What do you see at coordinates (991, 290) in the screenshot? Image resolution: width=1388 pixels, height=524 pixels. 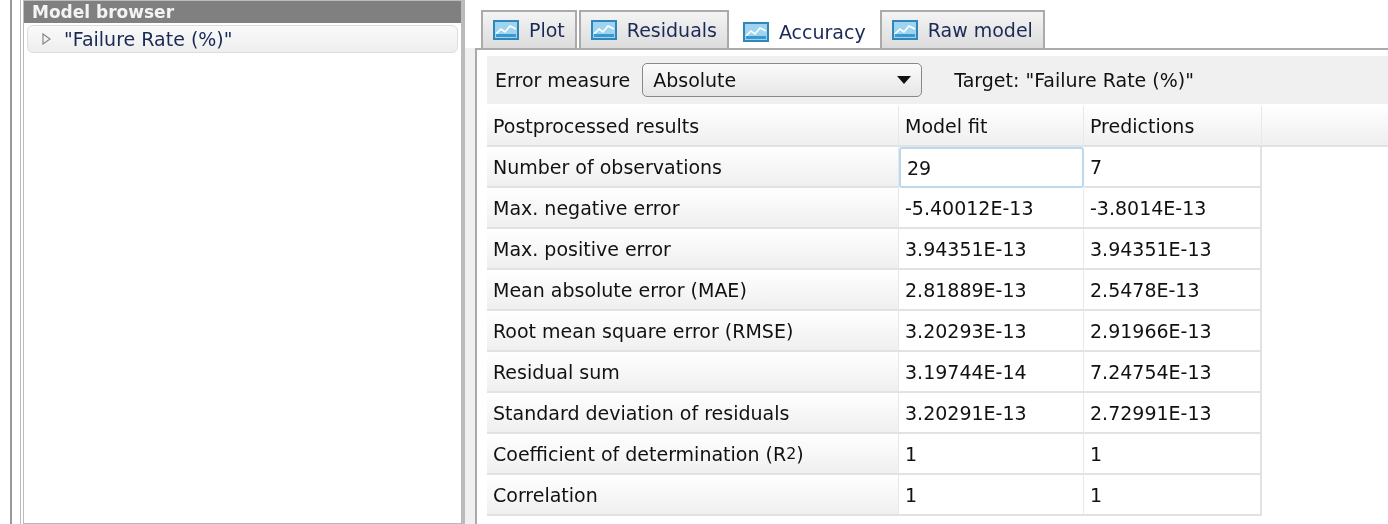 I see `table-cell: 2.81889E-13` at bounding box center [991, 290].